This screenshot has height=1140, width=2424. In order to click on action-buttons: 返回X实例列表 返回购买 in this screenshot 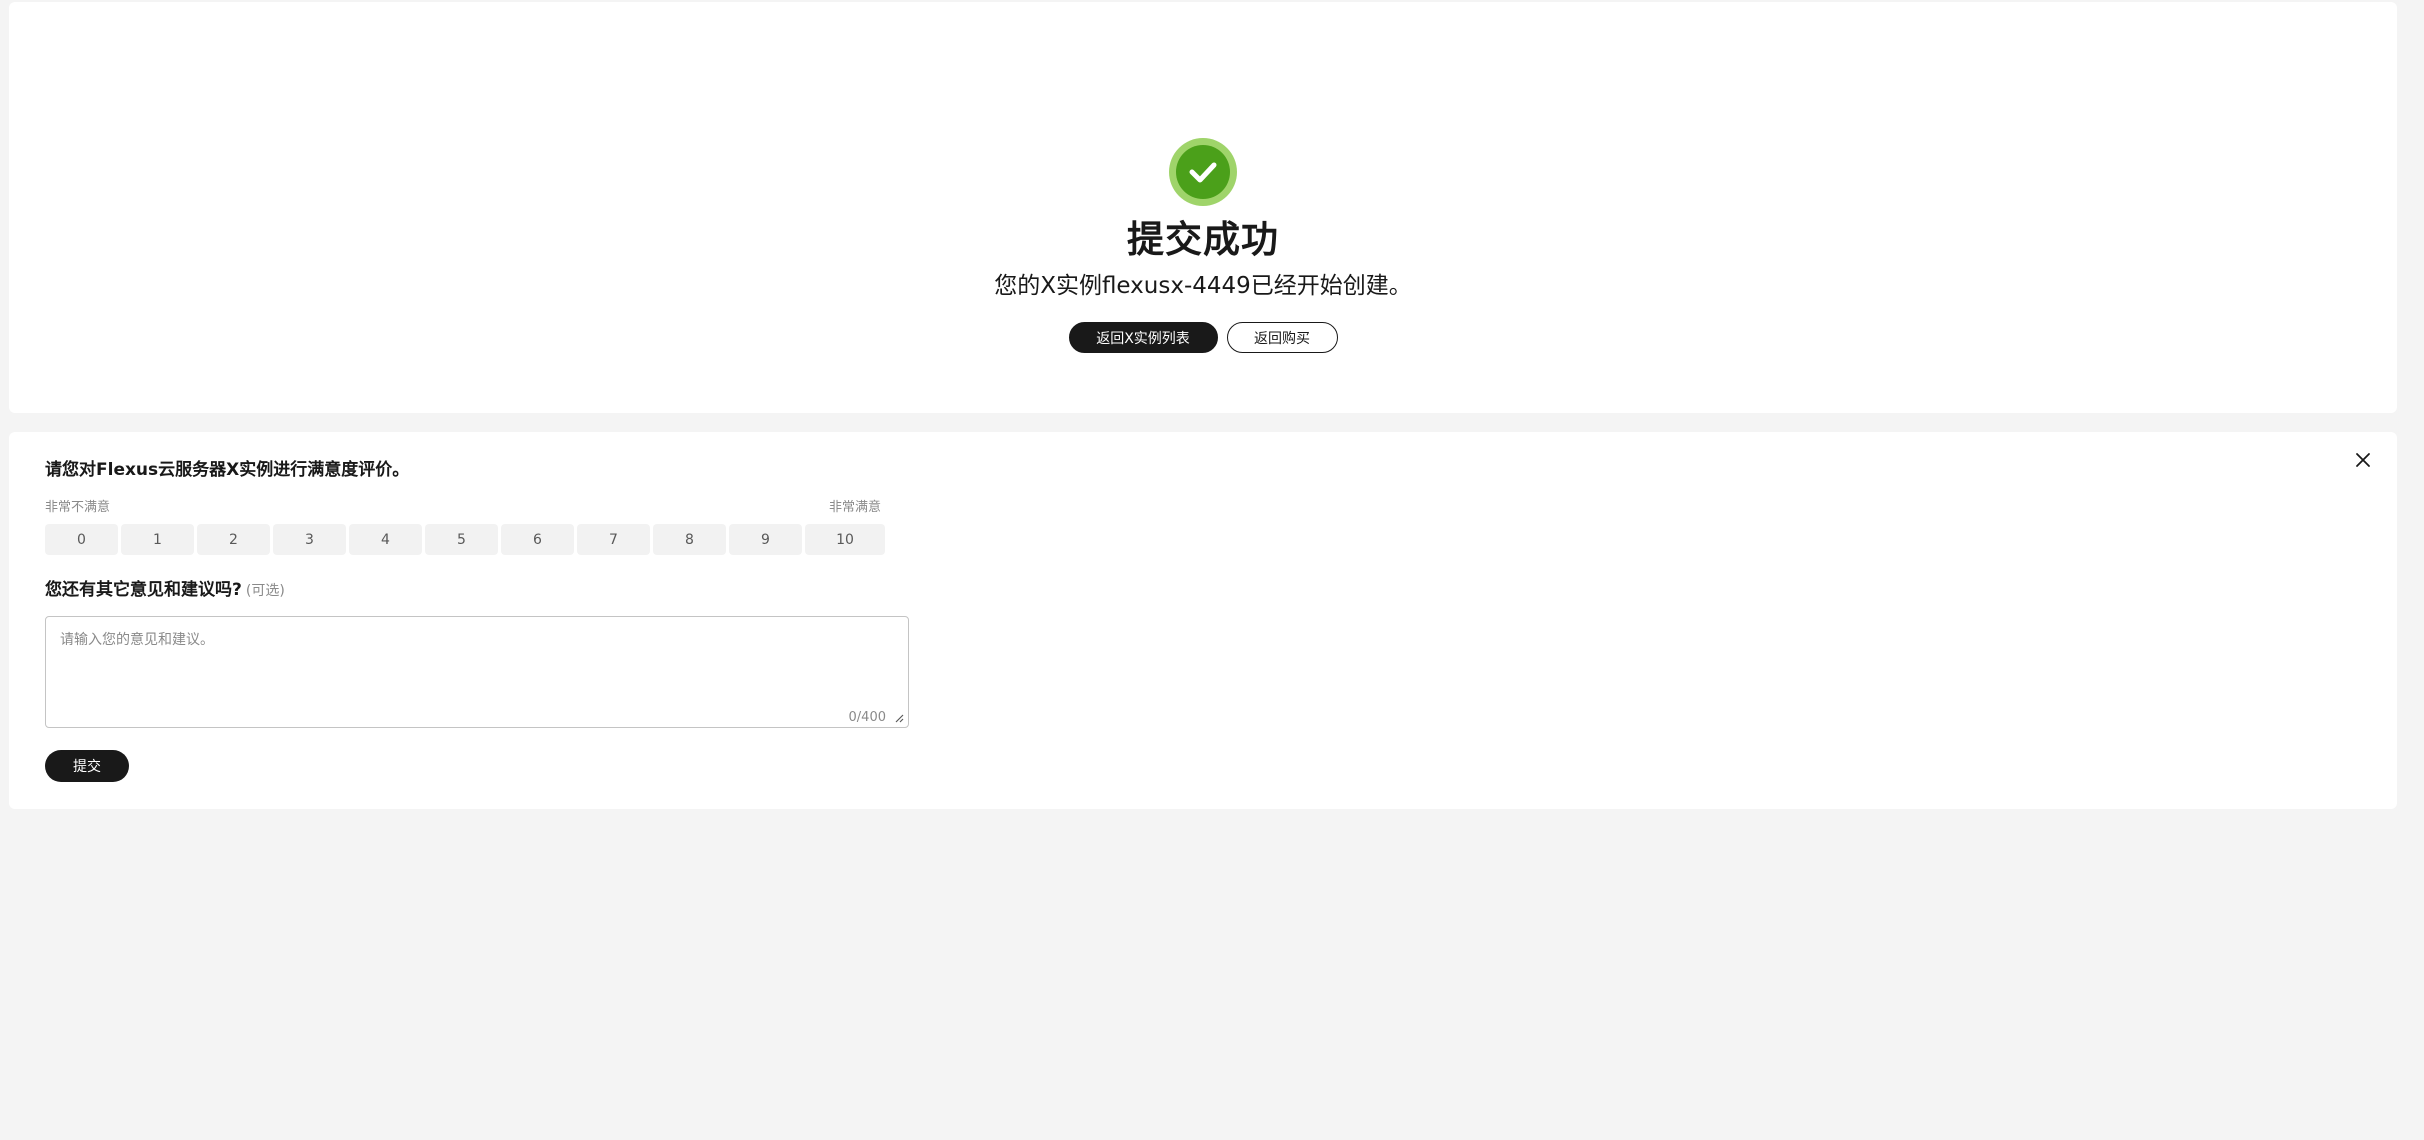, I will do `click(1203, 337)`.